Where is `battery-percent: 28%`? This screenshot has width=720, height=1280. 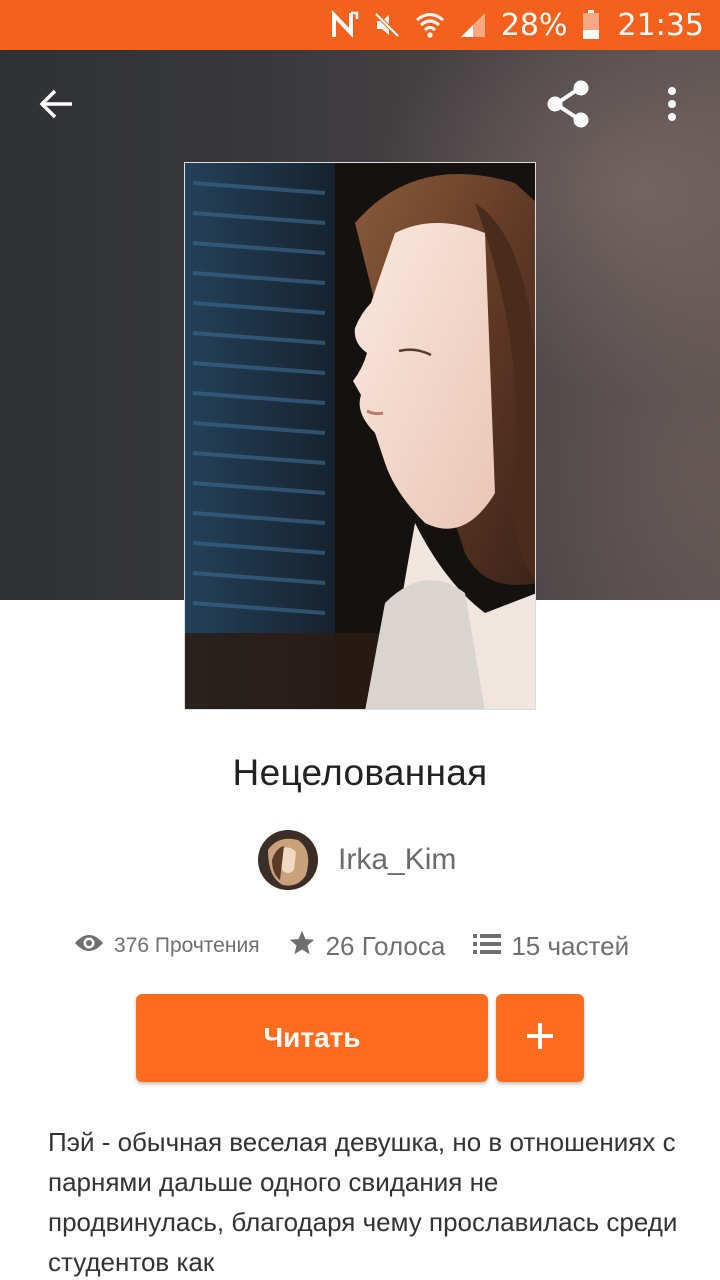
battery-percent: 28% is located at coordinates (534, 25).